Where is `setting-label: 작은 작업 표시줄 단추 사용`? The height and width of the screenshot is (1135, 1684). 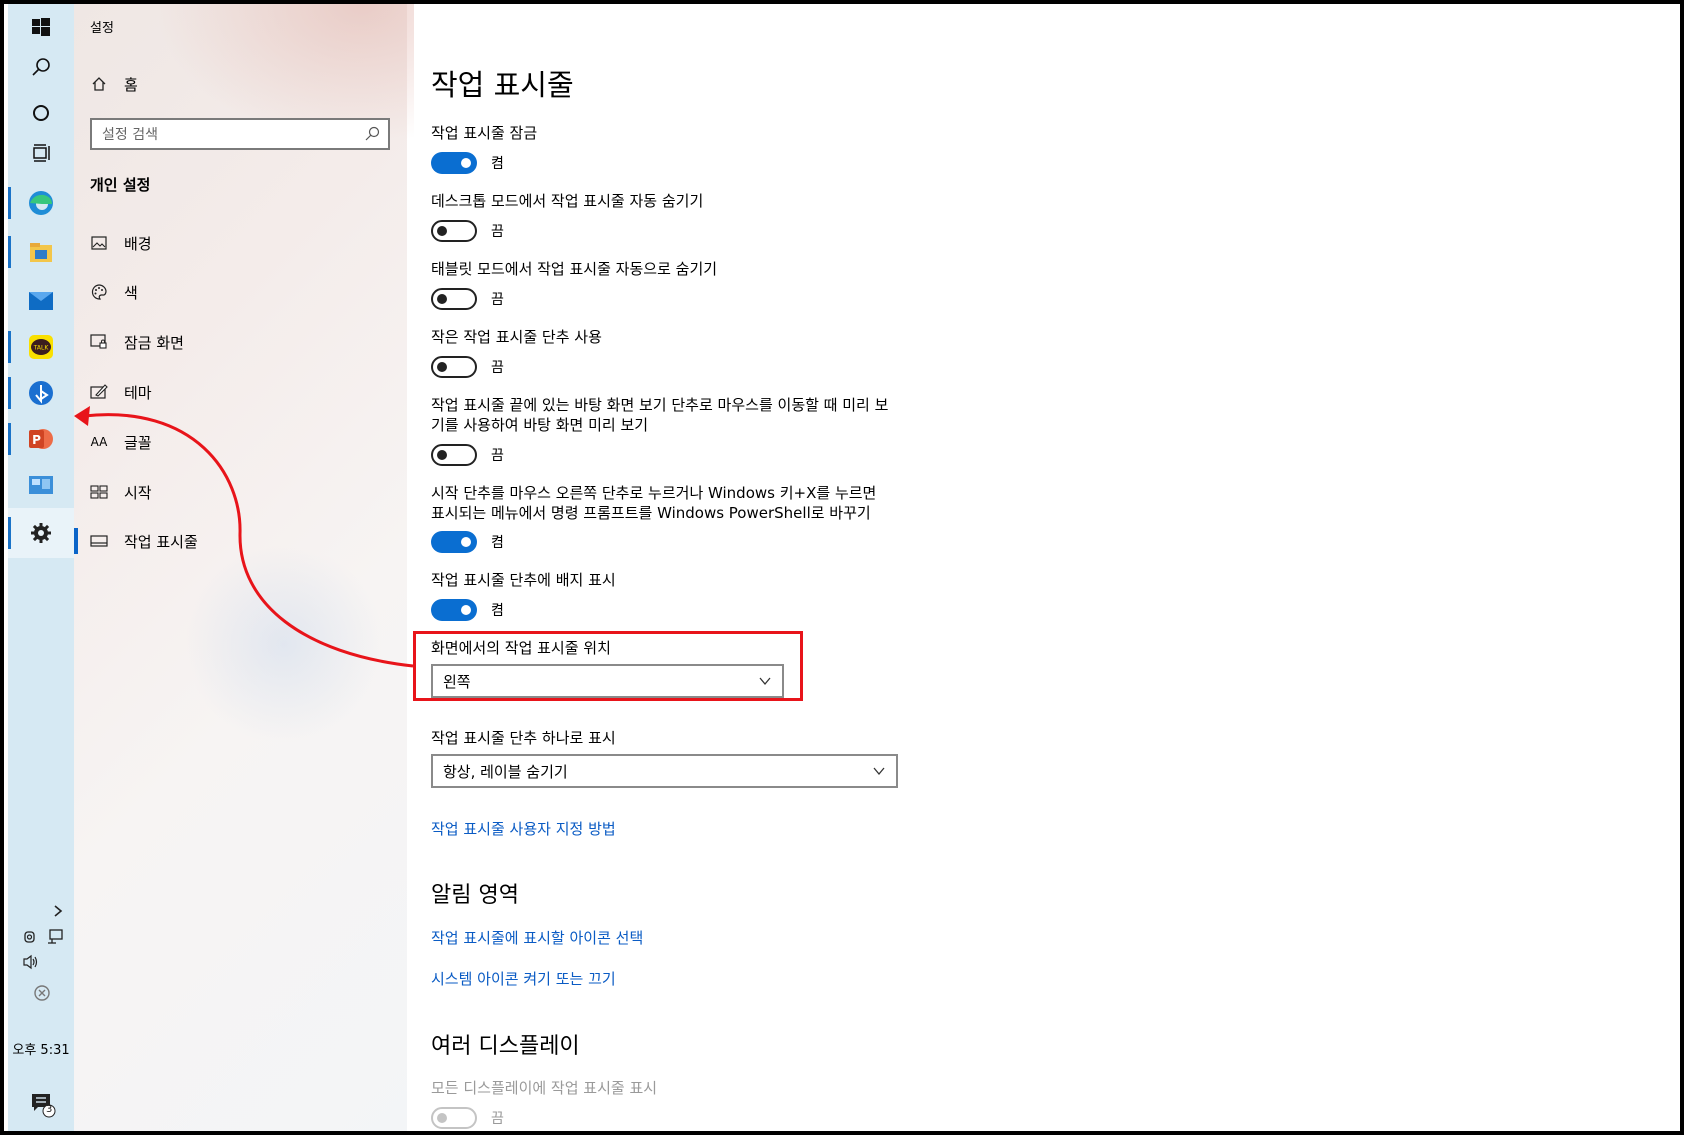 setting-label: 작은 작업 표시줄 단추 사용 is located at coordinates (516, 337).